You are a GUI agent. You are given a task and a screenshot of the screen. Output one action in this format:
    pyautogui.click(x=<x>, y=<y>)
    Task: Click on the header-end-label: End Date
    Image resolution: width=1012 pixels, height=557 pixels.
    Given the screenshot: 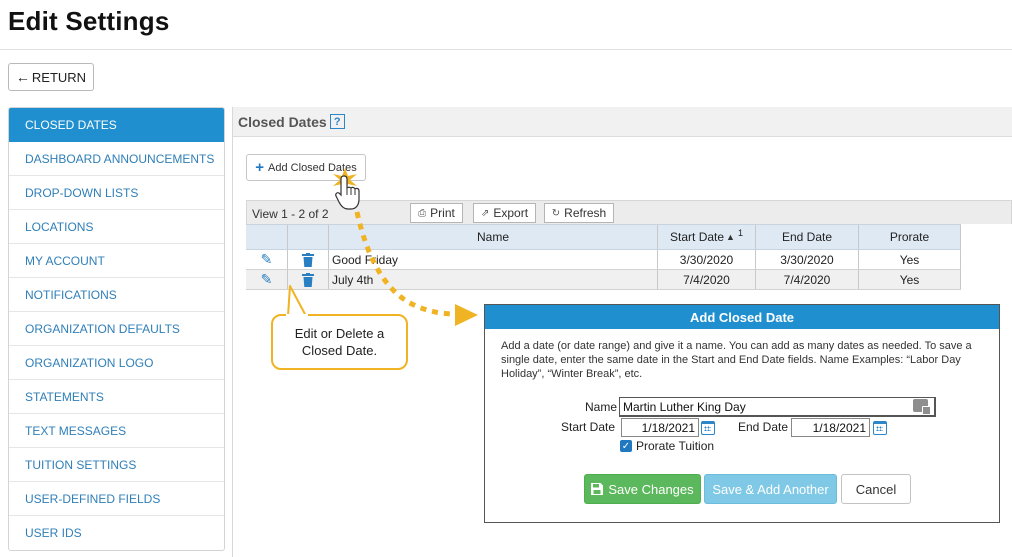 What is the action you would take?
    pyautogui.click(x=807, y=237)
    